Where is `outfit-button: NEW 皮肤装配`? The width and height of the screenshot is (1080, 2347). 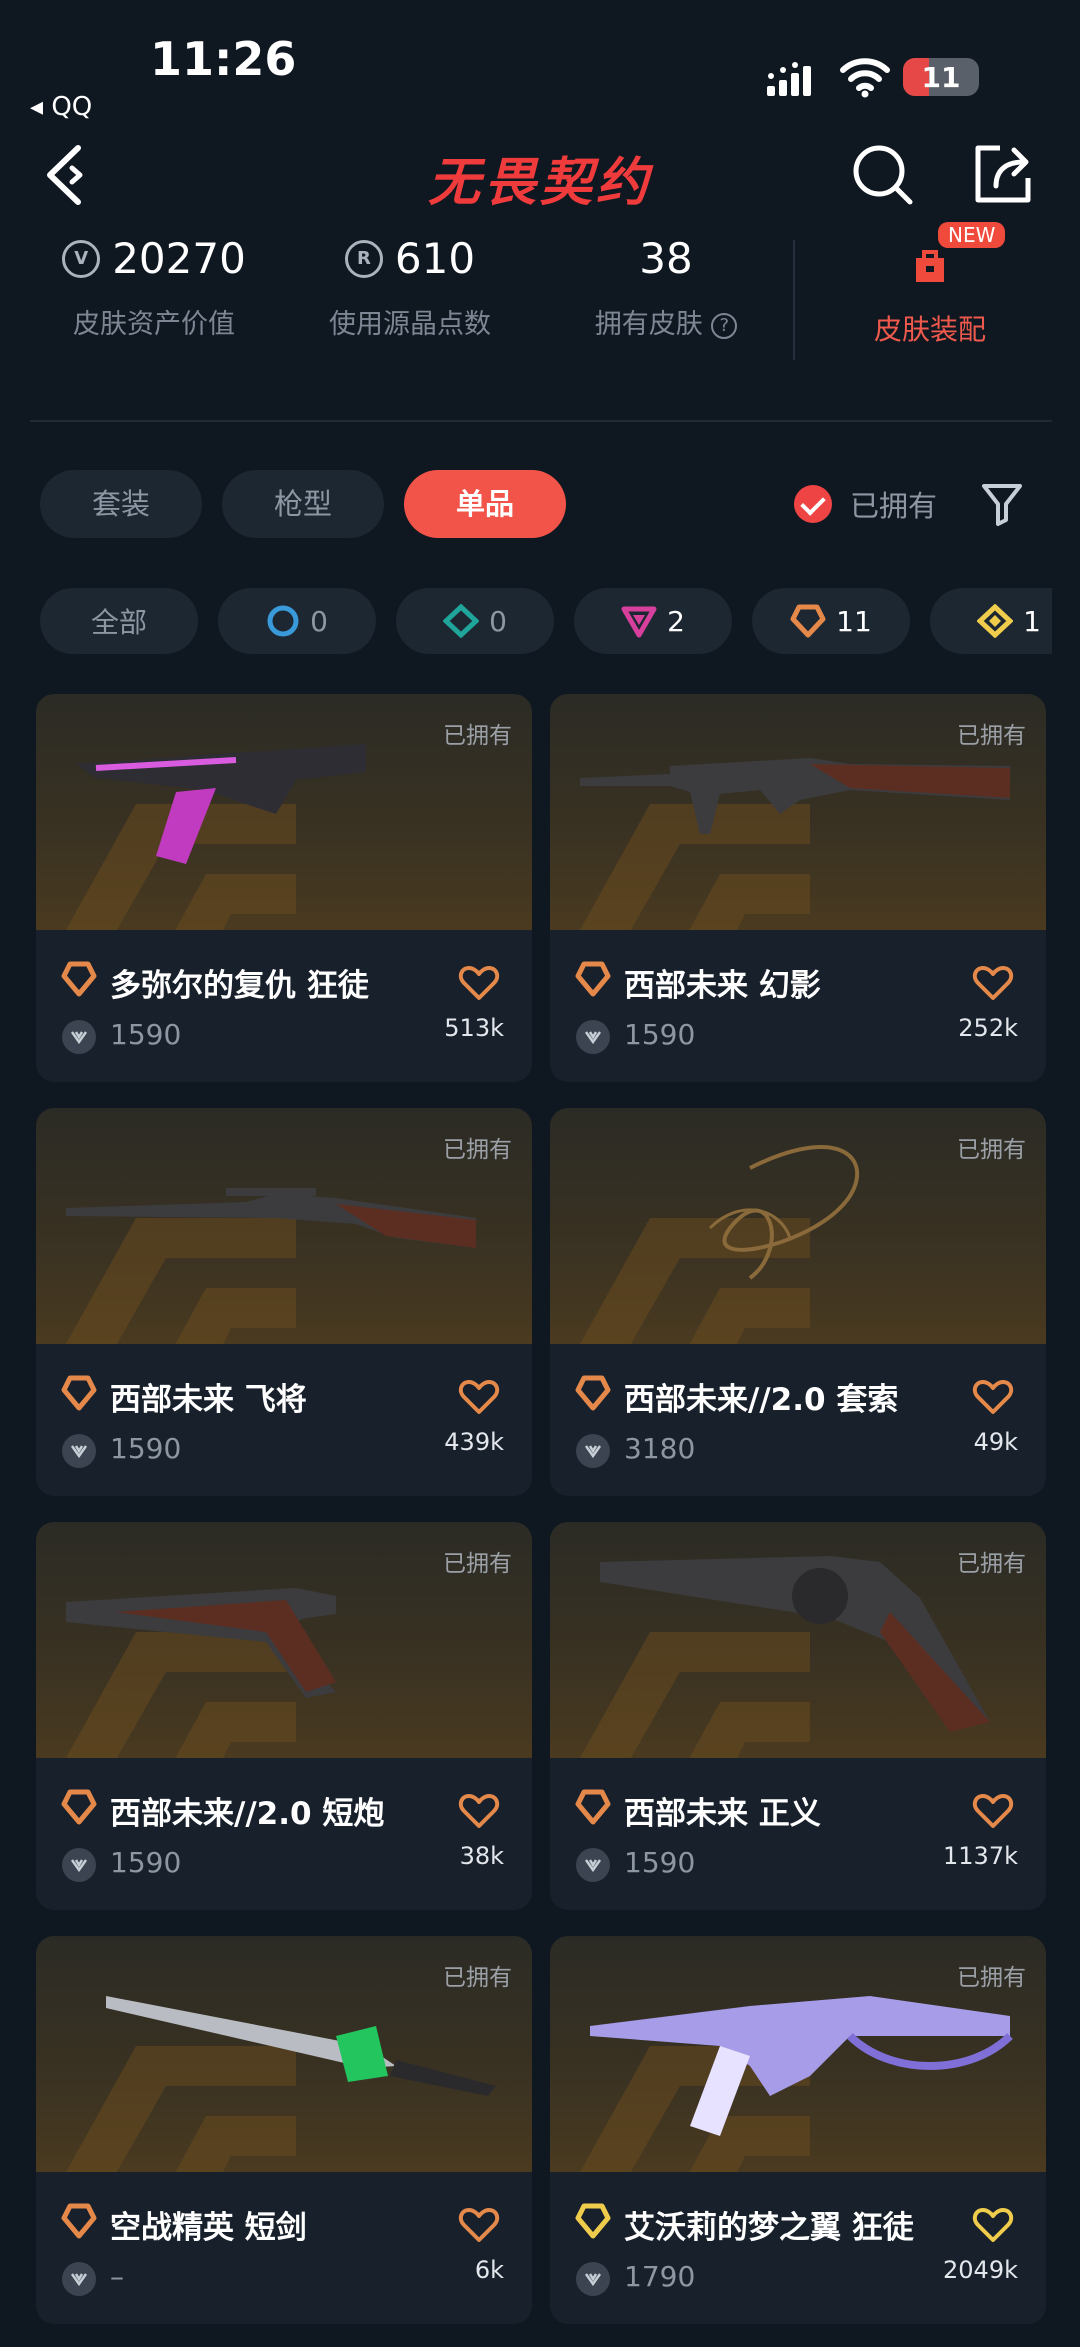
outfit-button: NEW 皮肤装配 is located at coordinates (930, 285).